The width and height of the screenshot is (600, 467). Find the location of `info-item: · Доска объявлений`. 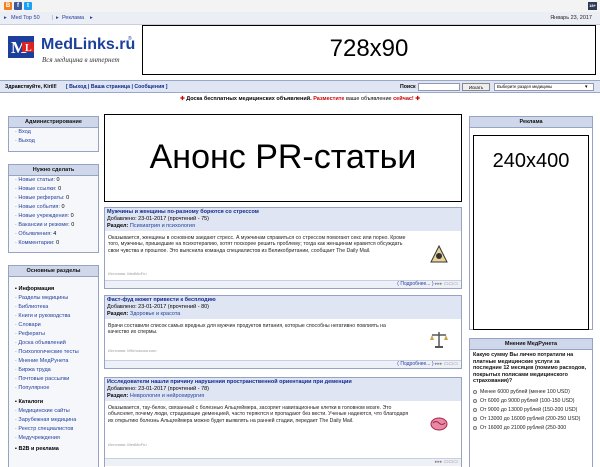

info-item: · Доска объявлений is located at coordinates (53, 343).